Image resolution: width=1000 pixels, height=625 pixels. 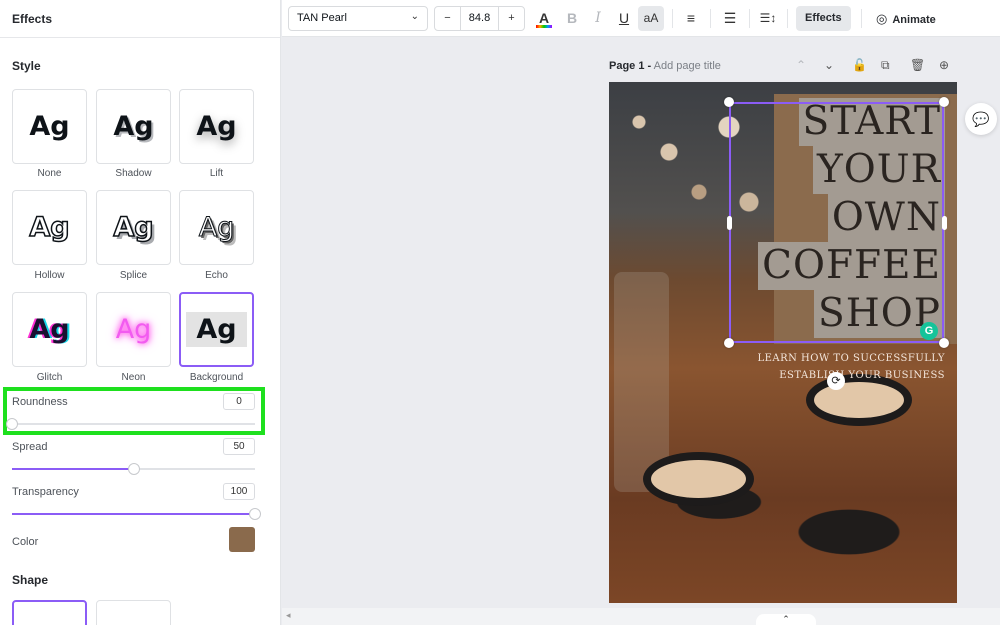 I want to click on animate-button: ◎ Animate, so click(x=906, y=18).